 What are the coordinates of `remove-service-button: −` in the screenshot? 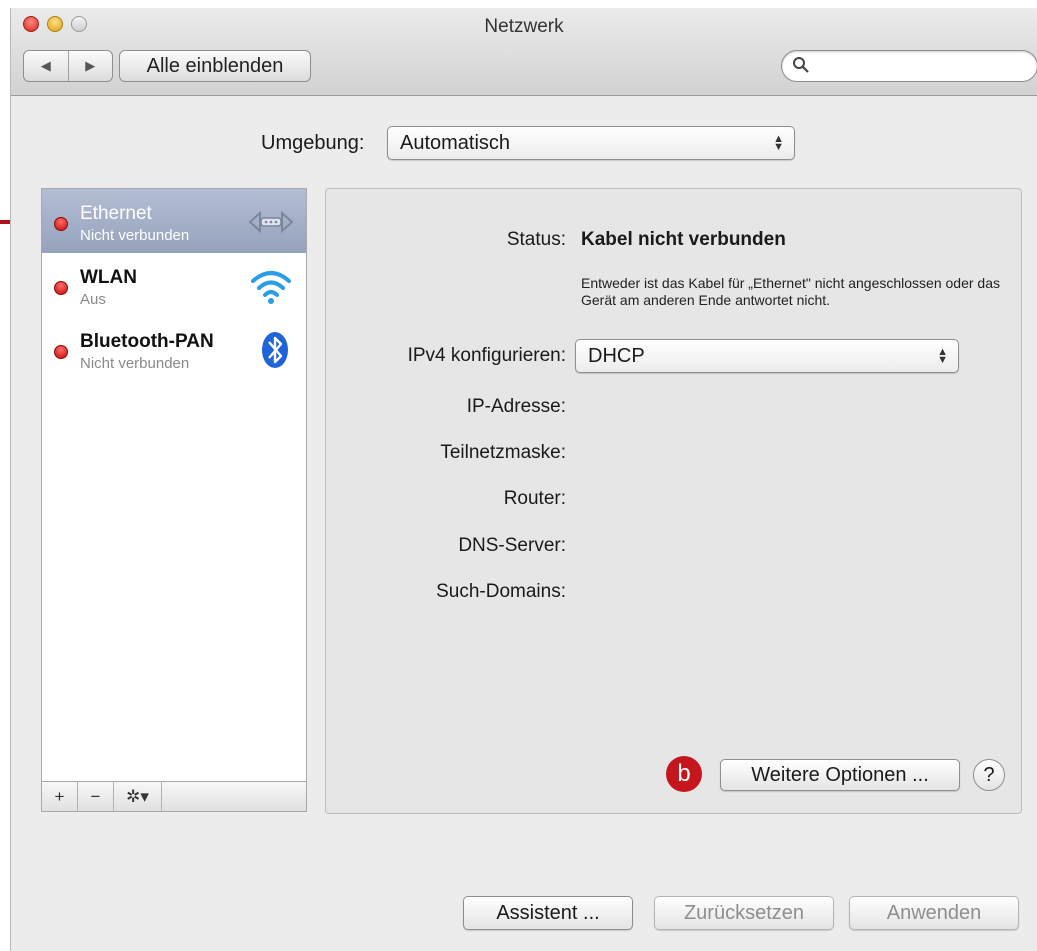 It's located at (96, 796).